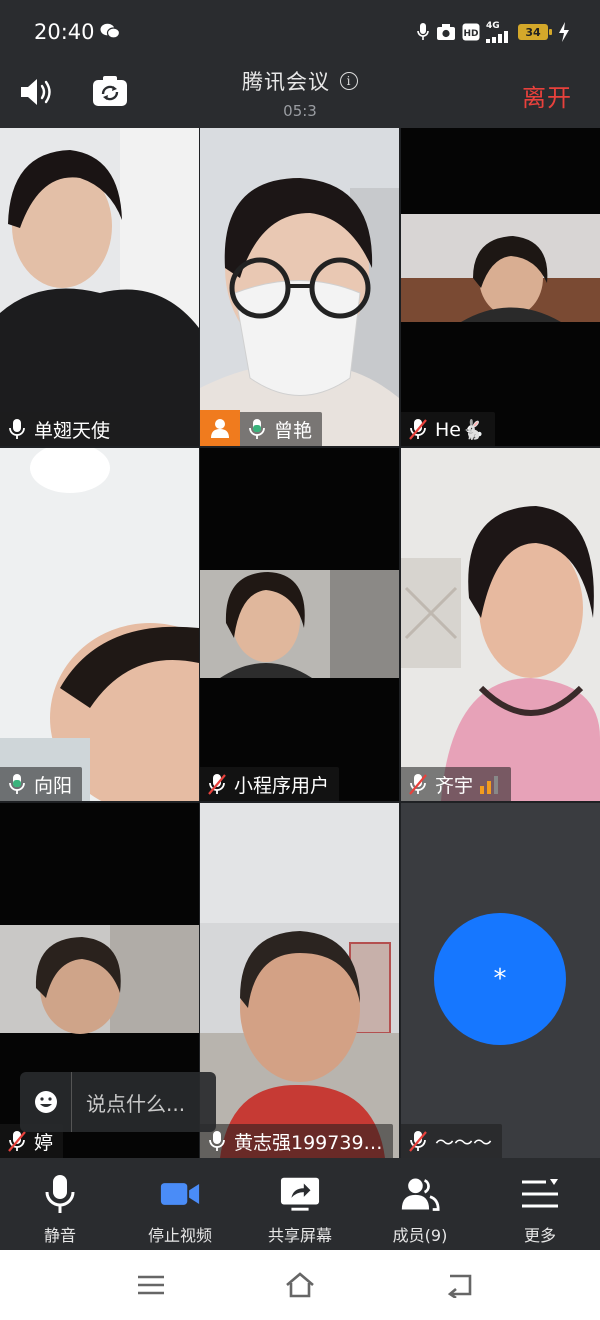 This screenshot has height=1320, width=600. I want to click on mute-button: 静音, so click(60, 1204).